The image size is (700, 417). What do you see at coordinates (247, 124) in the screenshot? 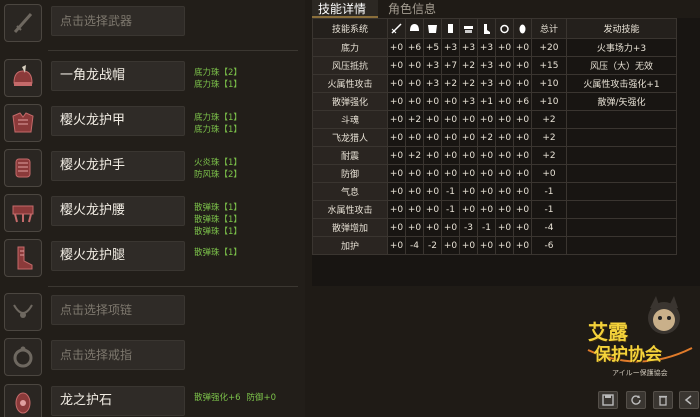
I see `chest-slot-jewels: 底力珠【1】底力珠【1】` at bounding box center [247, 124].